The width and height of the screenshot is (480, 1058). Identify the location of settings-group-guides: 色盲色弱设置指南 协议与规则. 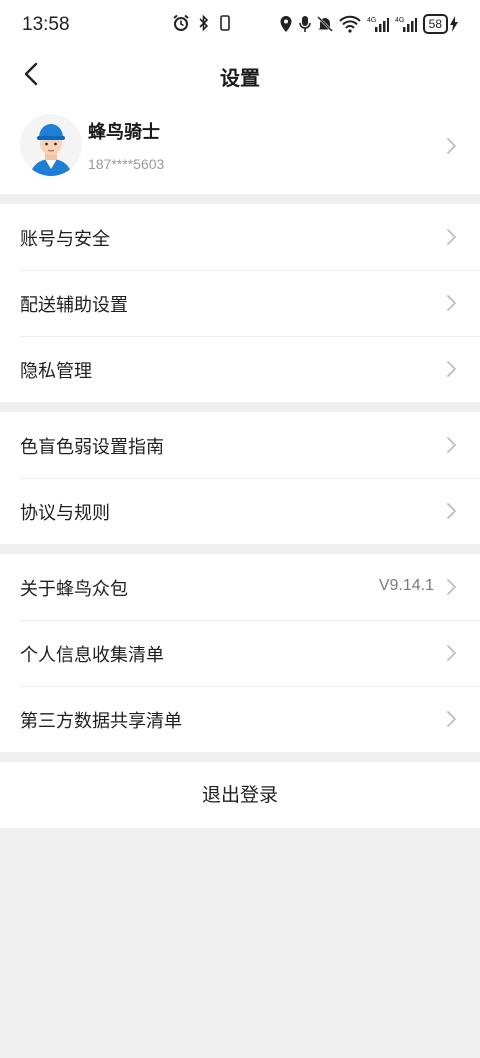
(240, 478).